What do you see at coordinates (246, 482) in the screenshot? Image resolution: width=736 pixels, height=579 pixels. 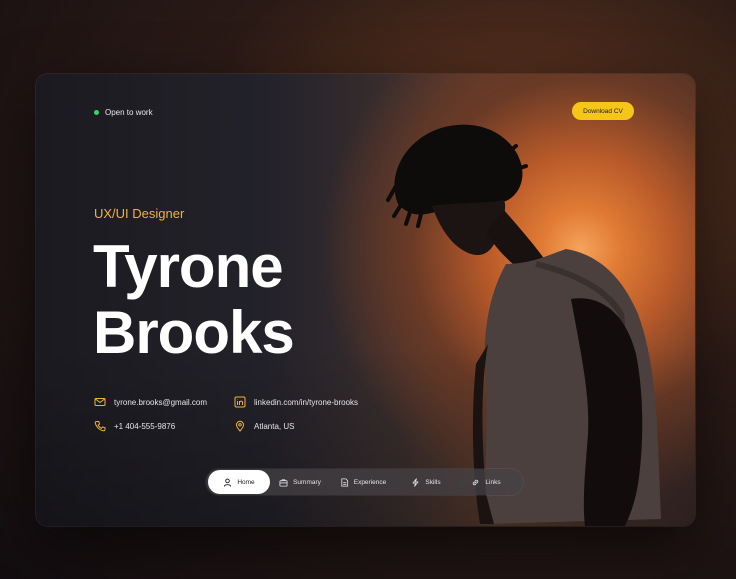 I see `nav-home-label: Home` at bounding box center [246, 482].